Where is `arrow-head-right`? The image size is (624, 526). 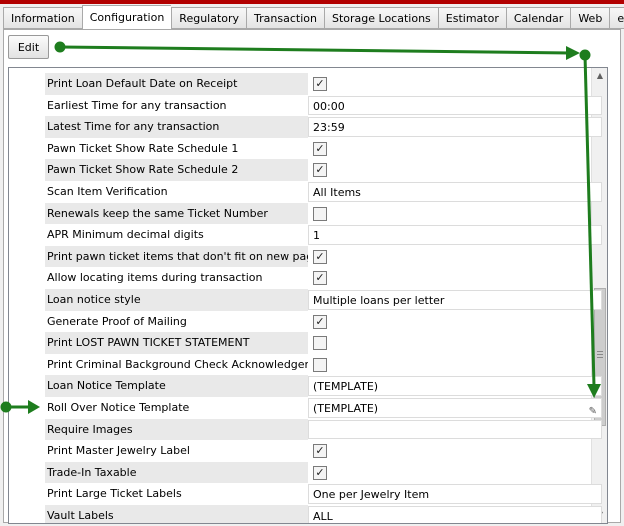
arrow-head-right is located at coordinates (573, 53).